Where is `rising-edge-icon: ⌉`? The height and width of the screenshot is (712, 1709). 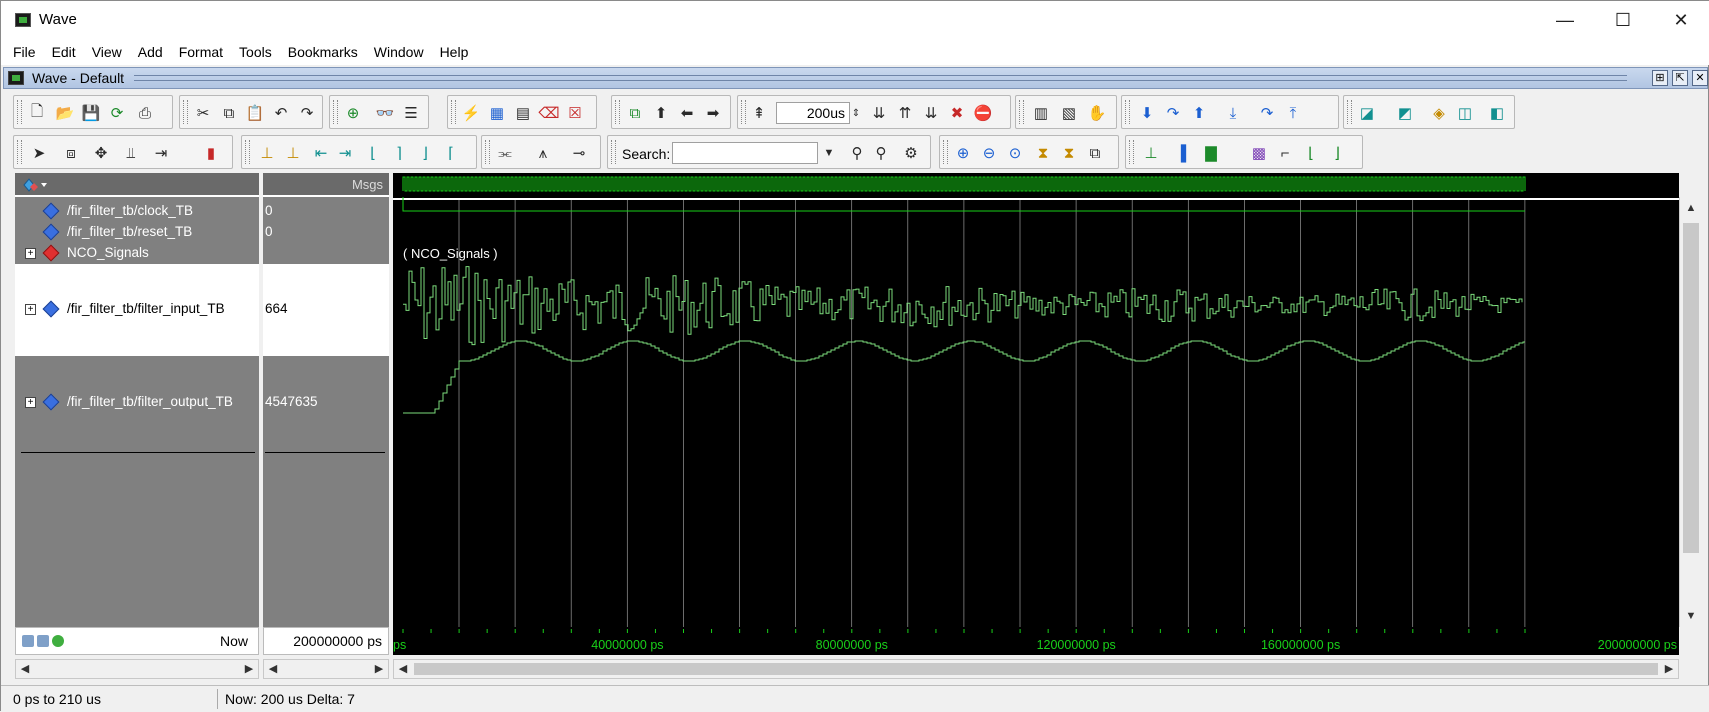 rising-edge-icon: ⌉ is located at coordinates (399, 153).